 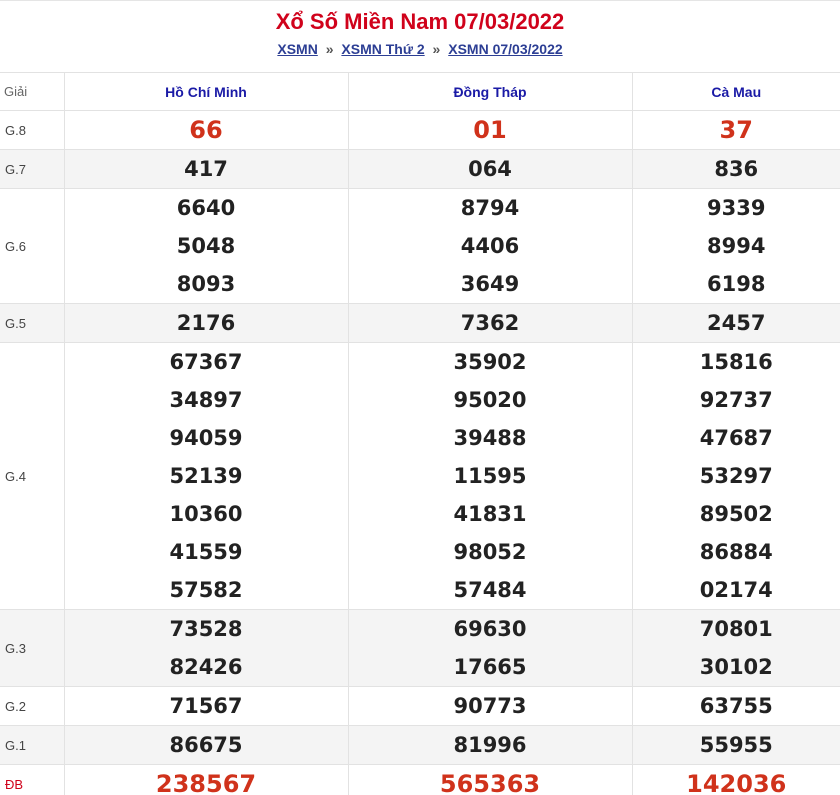 I want to click on prize-label: G.6, so click(x=32, y=246).